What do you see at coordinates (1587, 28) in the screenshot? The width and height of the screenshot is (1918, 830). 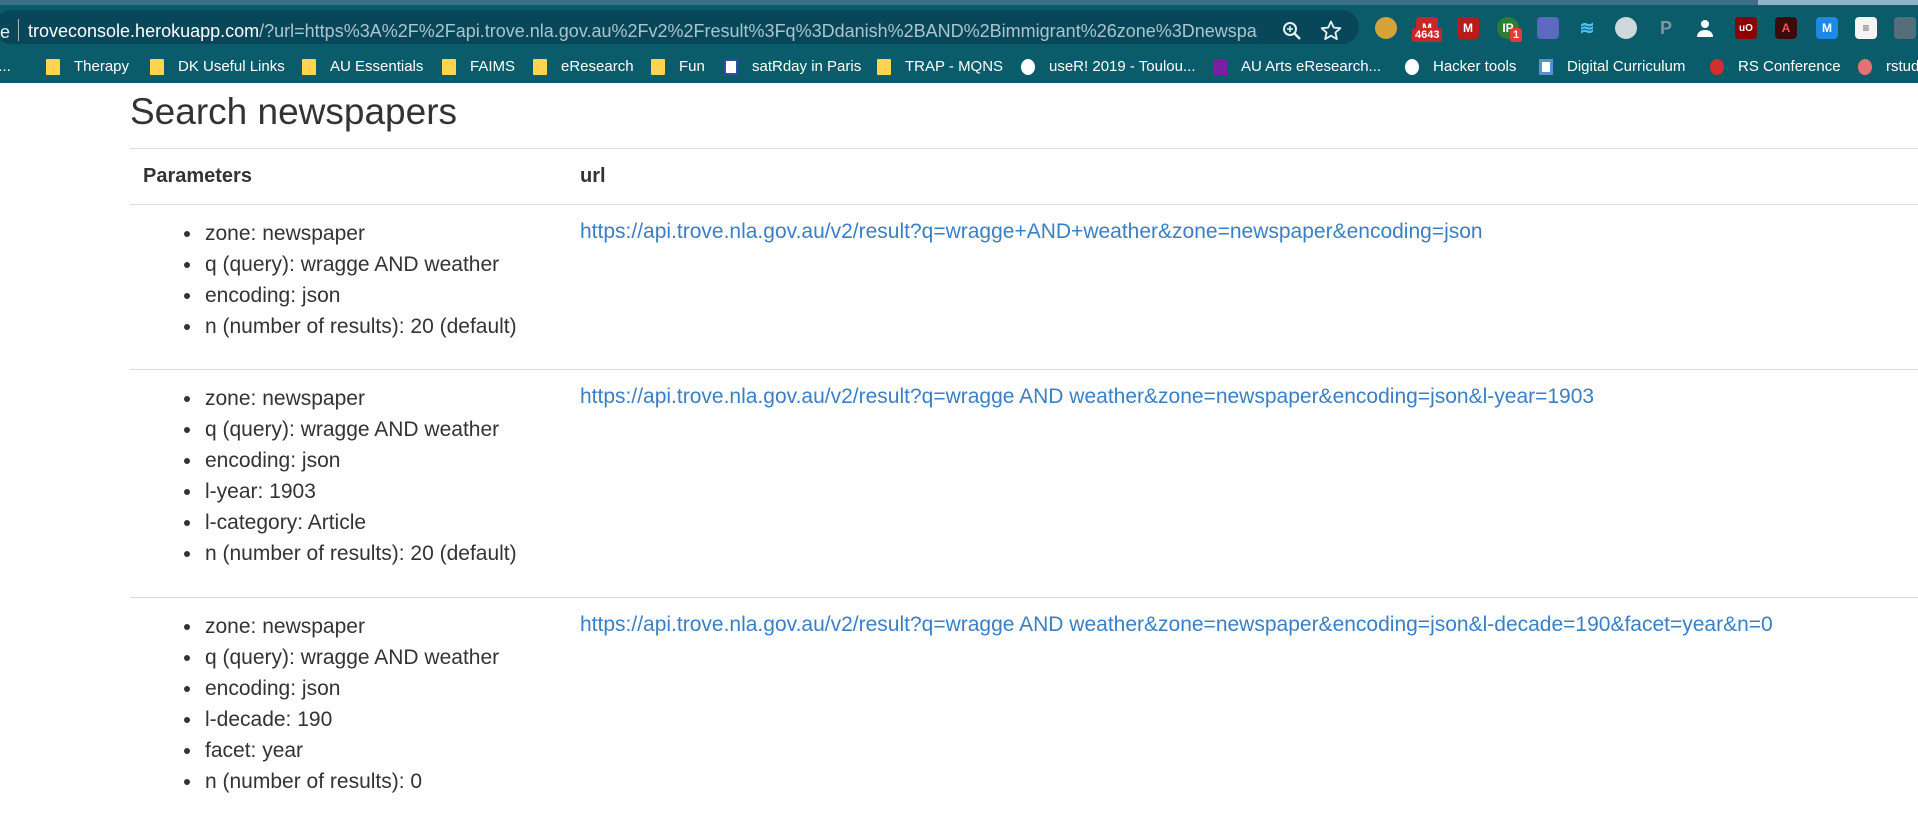 I see `waves-extension-icon: ≋` at bounding box center [1587, 28].